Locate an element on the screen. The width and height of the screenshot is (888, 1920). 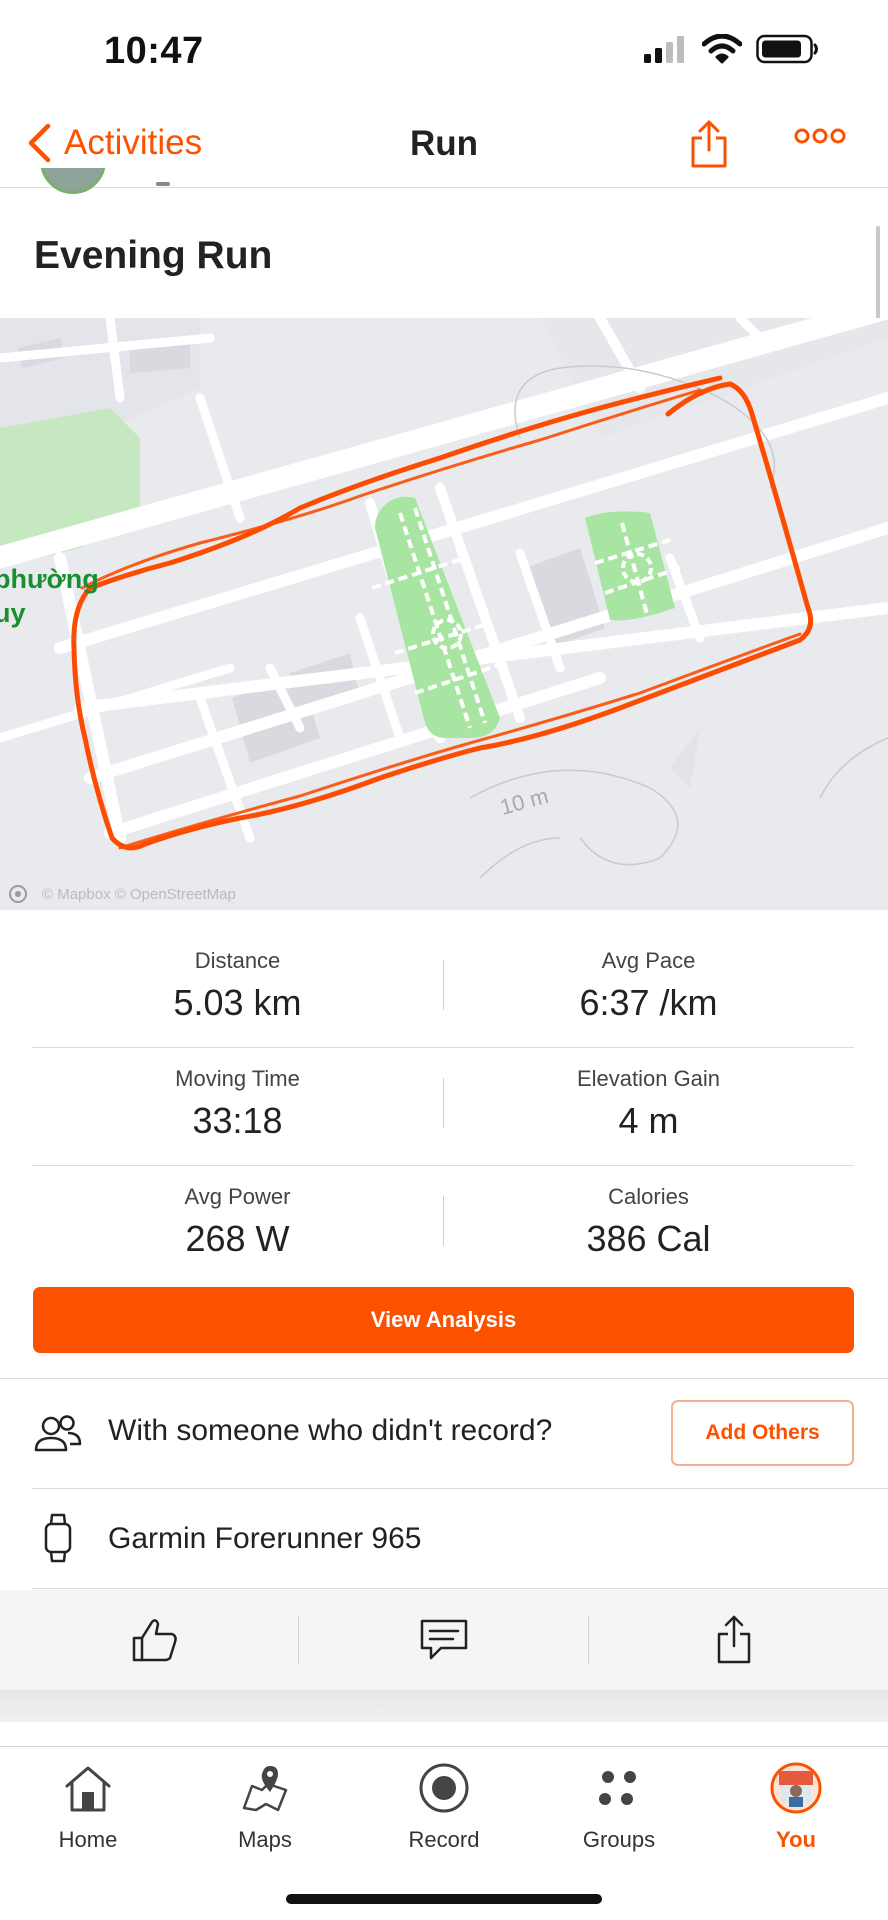
avatar is located at coordinates (796, 1788).